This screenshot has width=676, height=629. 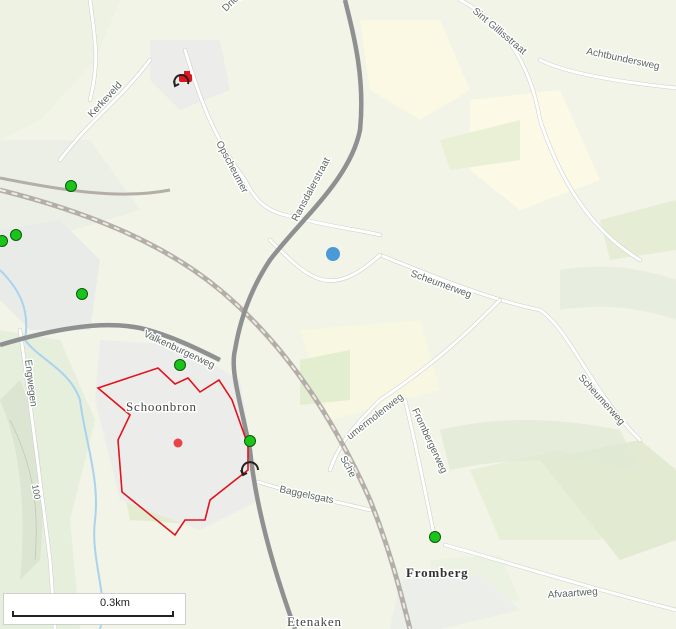 I want to click on scale-ruler, so click(x=93, y=614).